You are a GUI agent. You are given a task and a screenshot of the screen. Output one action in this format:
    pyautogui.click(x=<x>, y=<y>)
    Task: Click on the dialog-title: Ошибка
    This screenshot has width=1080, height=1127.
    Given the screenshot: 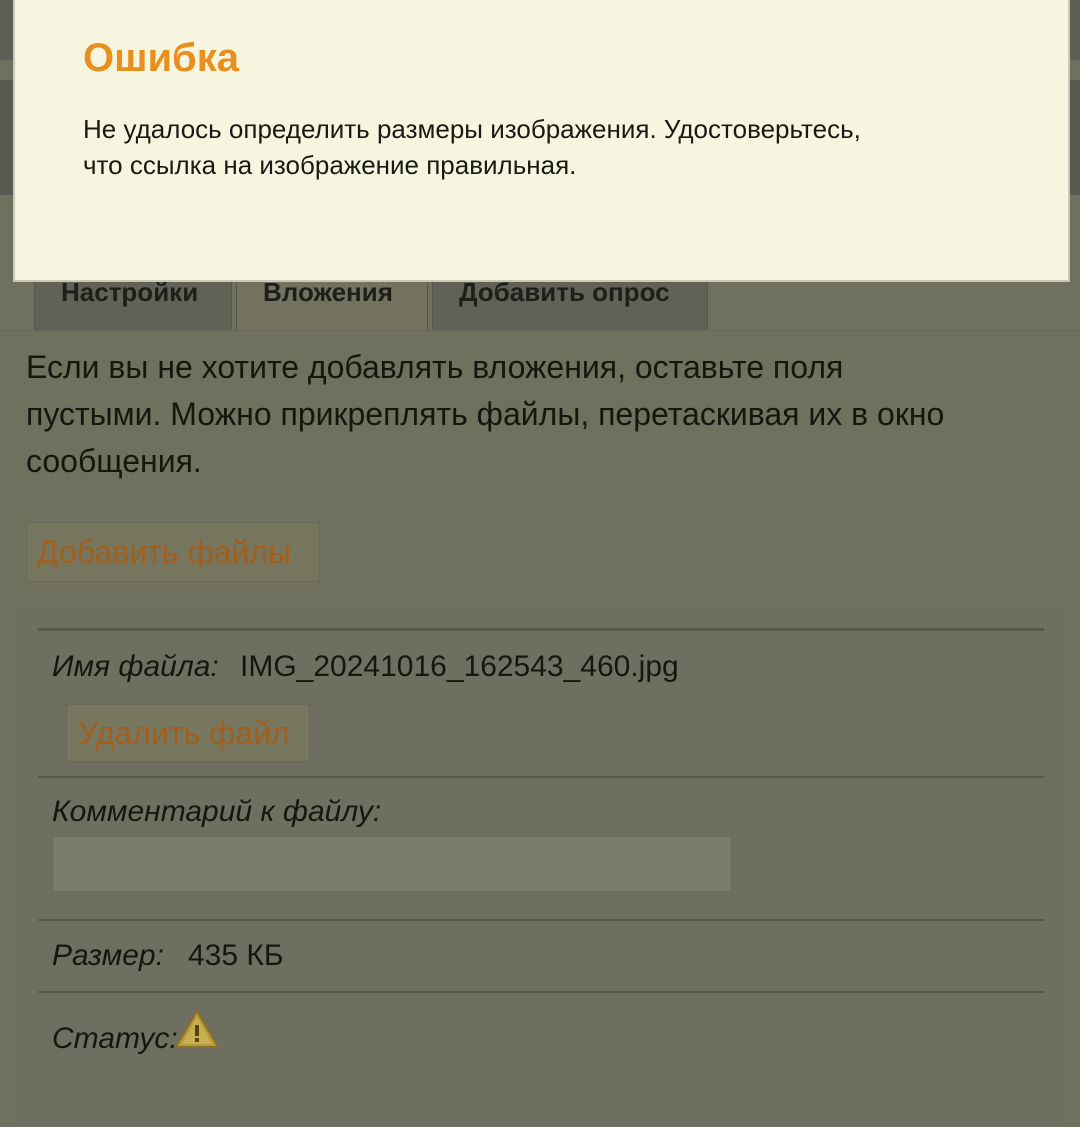 What is the action you would take?
    pyautogui.click(x=161, y=58)
    